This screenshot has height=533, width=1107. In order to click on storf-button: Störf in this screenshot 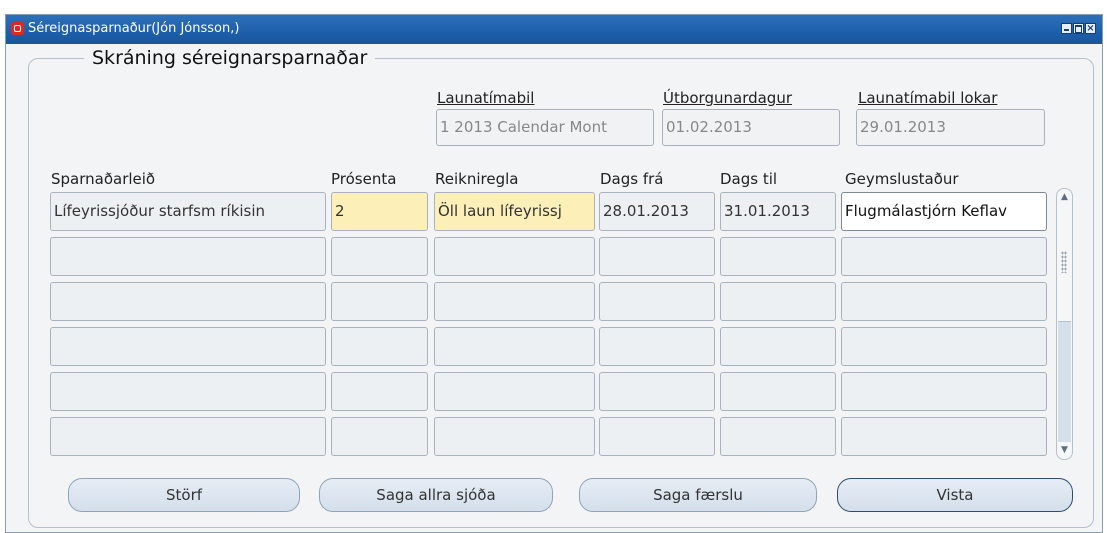, I will do `click(184, 495)`.